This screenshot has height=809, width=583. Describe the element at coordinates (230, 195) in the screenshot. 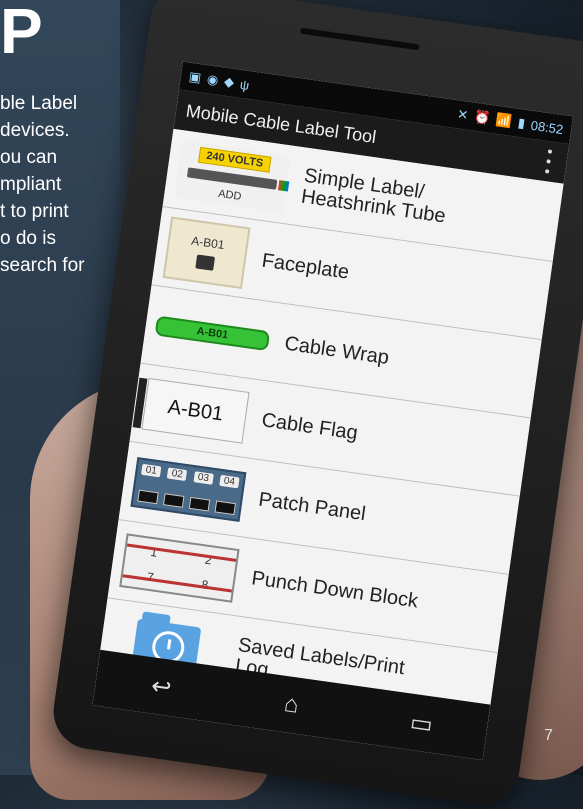

I see `add-badge: ADD` at that location.